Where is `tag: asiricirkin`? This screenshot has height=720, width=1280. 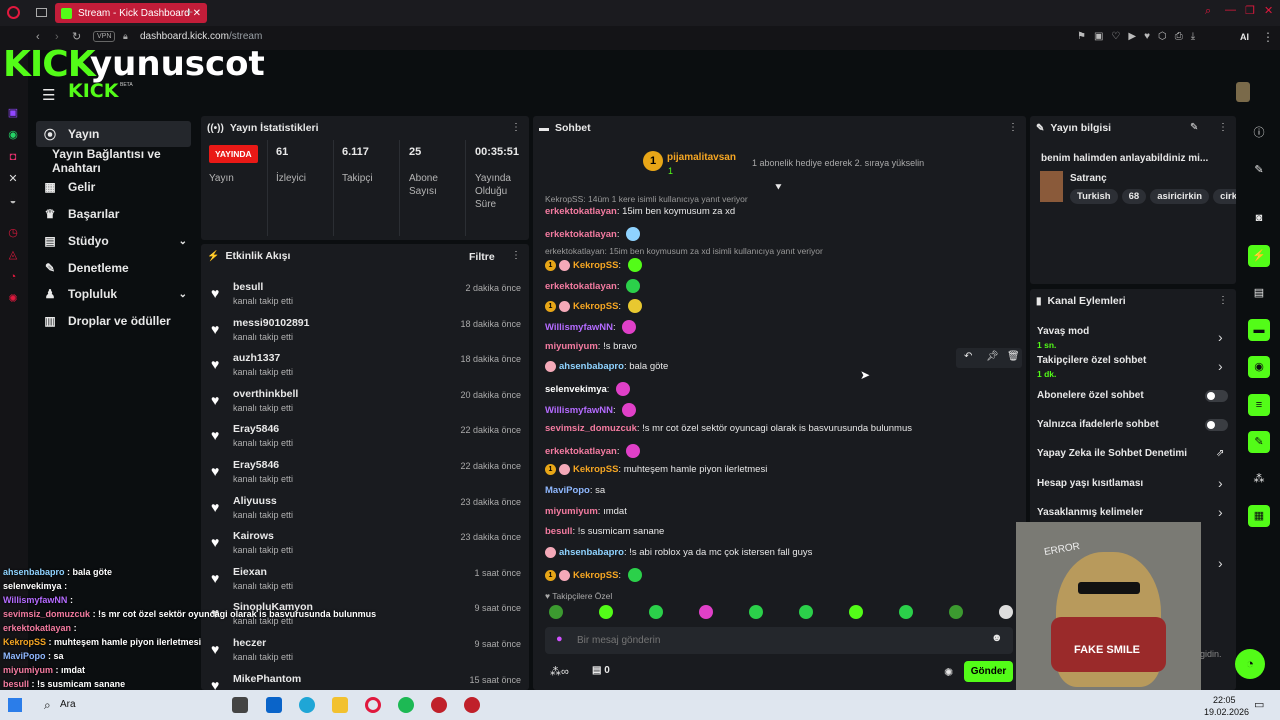 tag: asiricirkin is located at coordinates (1180, 196).